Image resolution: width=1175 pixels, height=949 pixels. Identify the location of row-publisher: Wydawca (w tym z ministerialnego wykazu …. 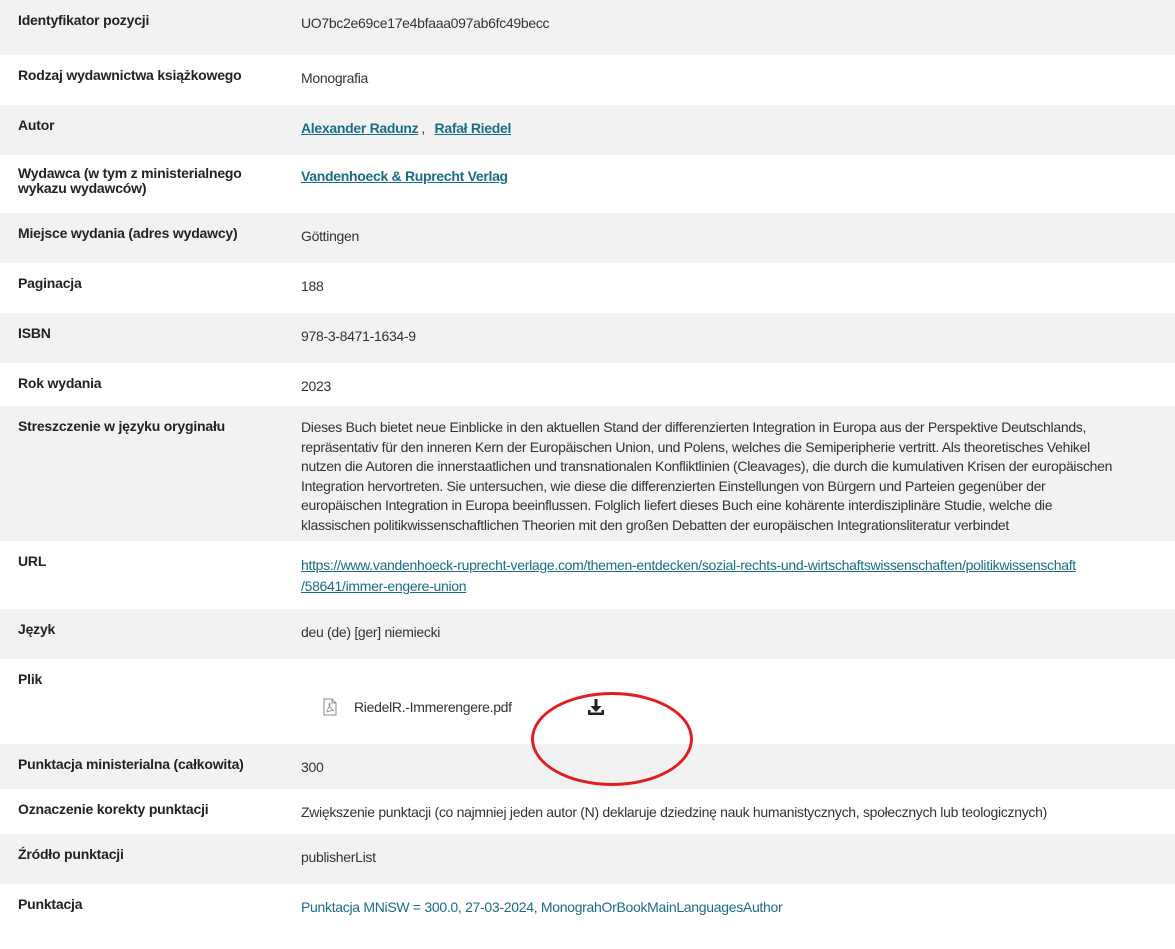
(587, 184).